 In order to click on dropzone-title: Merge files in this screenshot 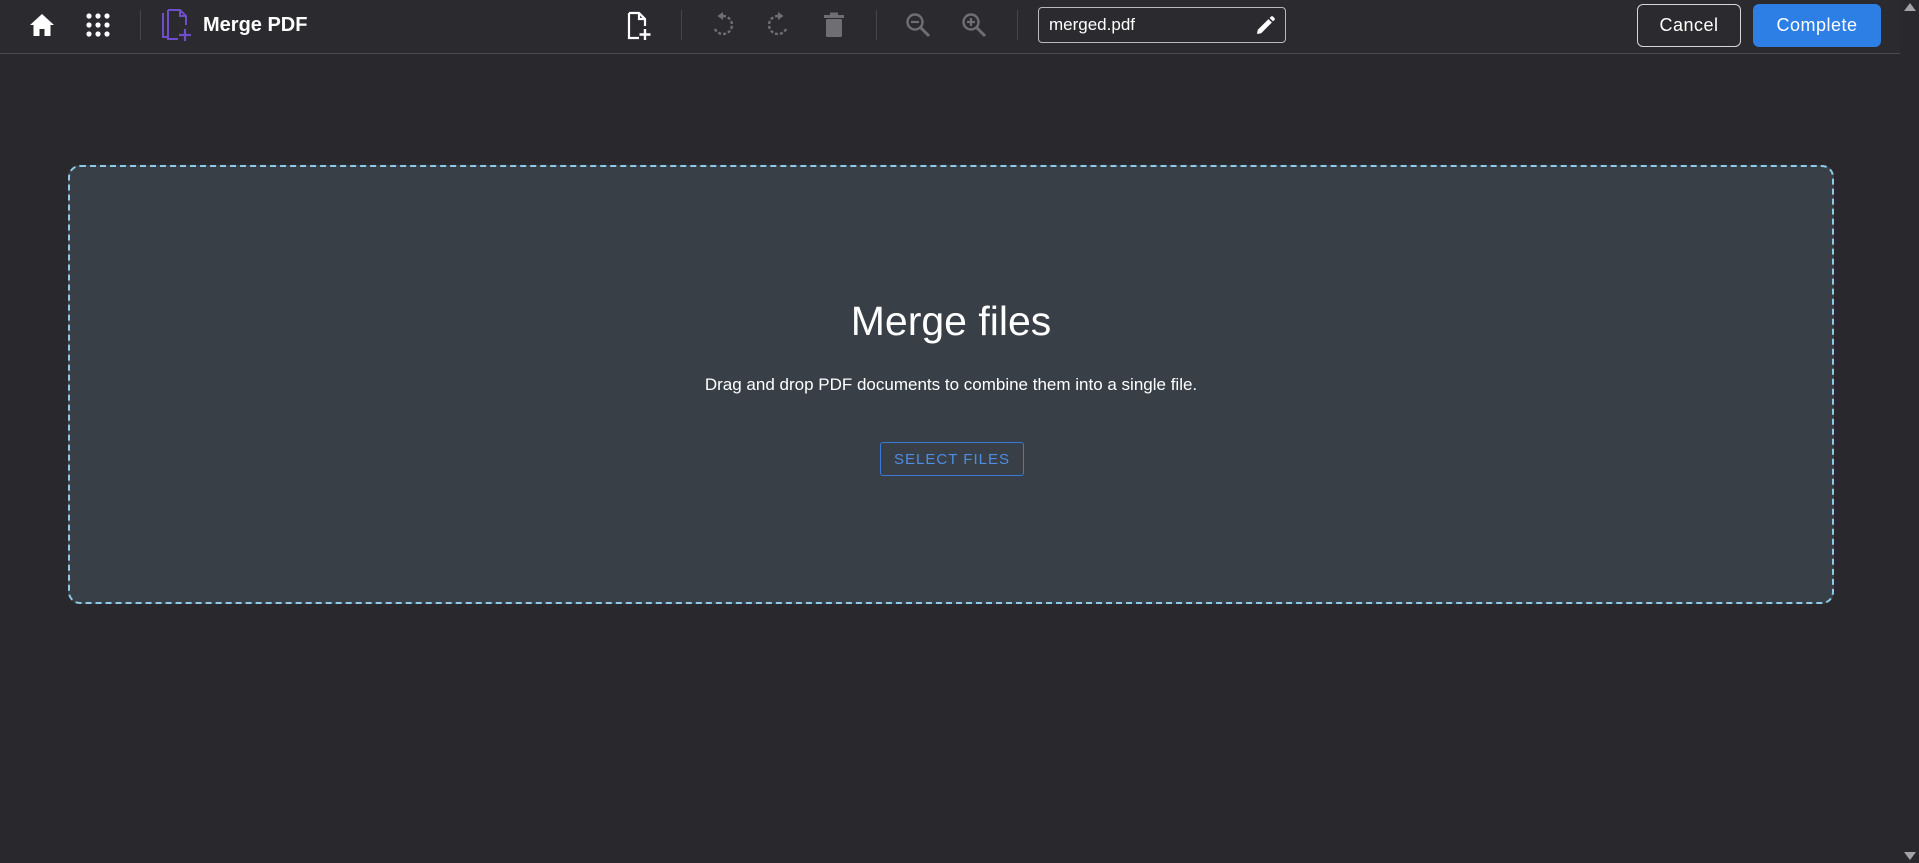, I will do `click(951, 321)`.